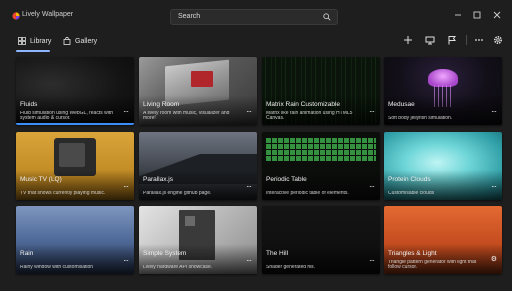  I want to click on wallpaper-title: Music TV (LQ), so click(41, 179).